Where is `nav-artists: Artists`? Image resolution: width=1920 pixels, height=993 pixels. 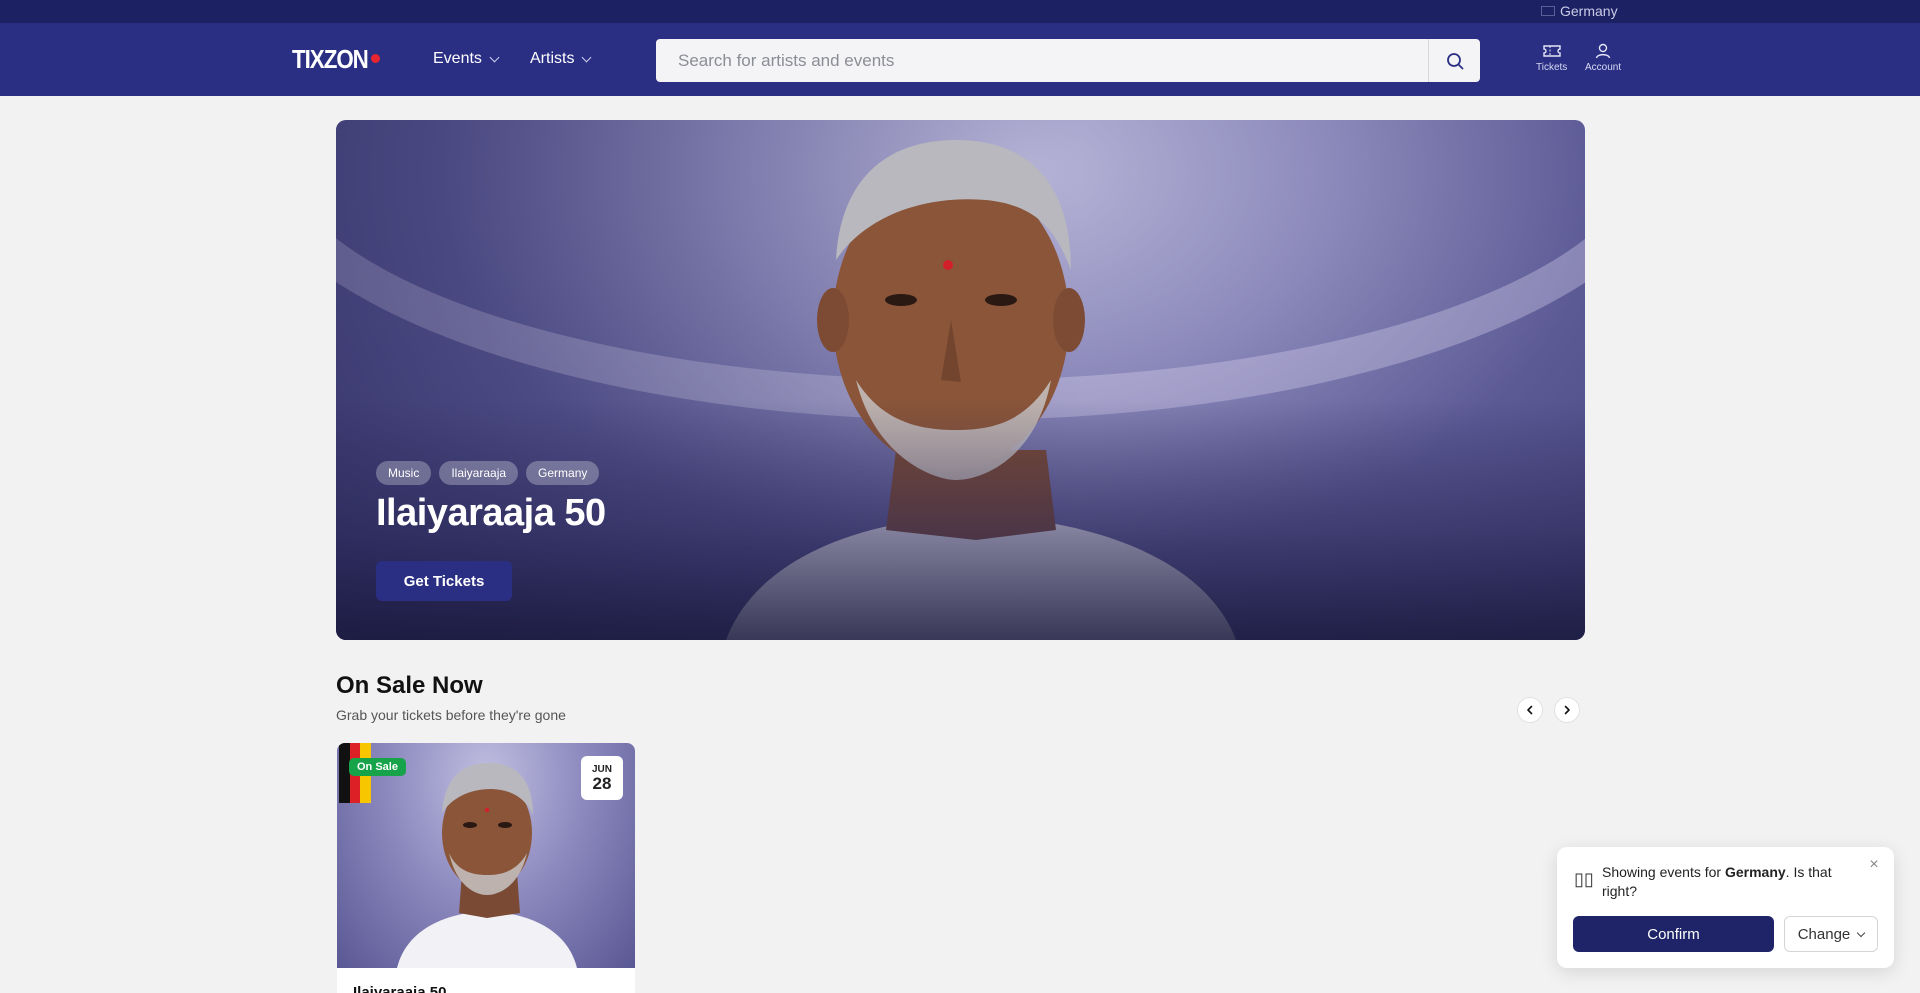
nav-artists: Artists is located at coordinates (561, 59).